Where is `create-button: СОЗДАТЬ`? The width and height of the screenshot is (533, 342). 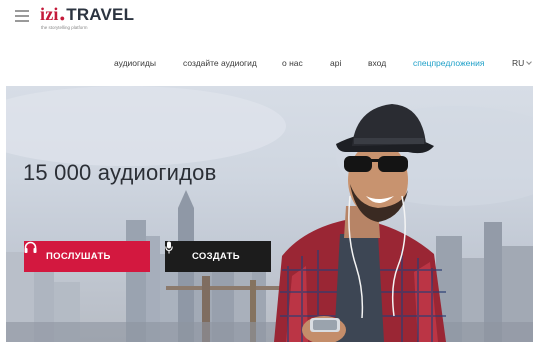 create-button: СОЗДАТЬ is located at coordinates (218, 256).